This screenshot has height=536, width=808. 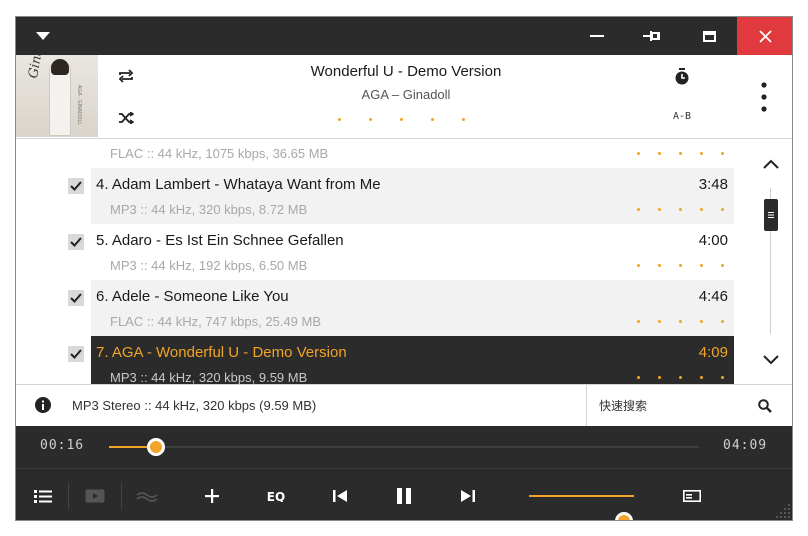 I want to click on song-title: Wonderful U - Demo Version, so click(x=406, y=71).